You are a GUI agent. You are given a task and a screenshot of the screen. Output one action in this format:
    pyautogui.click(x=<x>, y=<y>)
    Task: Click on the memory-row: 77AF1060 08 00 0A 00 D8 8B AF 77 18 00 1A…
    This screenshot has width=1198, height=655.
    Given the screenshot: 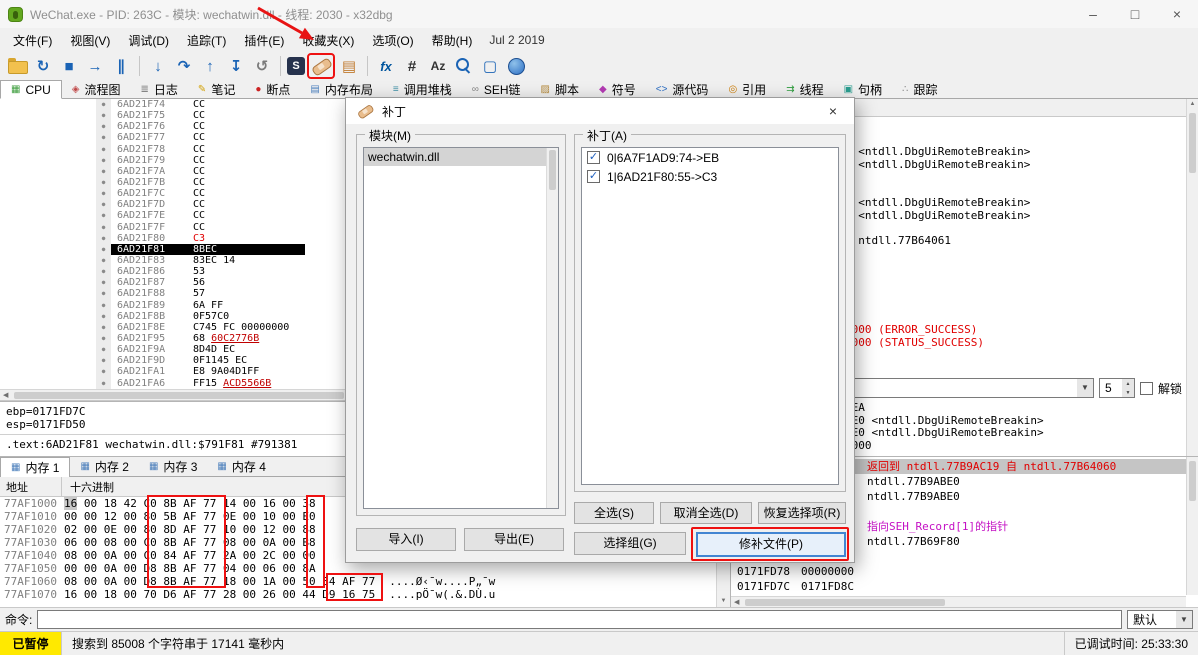 What is the action you would take?
    pyautogui.click(x=365, y=581)
    